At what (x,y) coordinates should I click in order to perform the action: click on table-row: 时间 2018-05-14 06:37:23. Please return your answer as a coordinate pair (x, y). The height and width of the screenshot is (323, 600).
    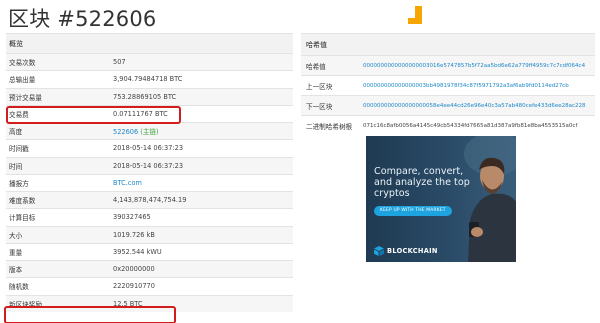
    Looking at the image, I should click on (149, 165).